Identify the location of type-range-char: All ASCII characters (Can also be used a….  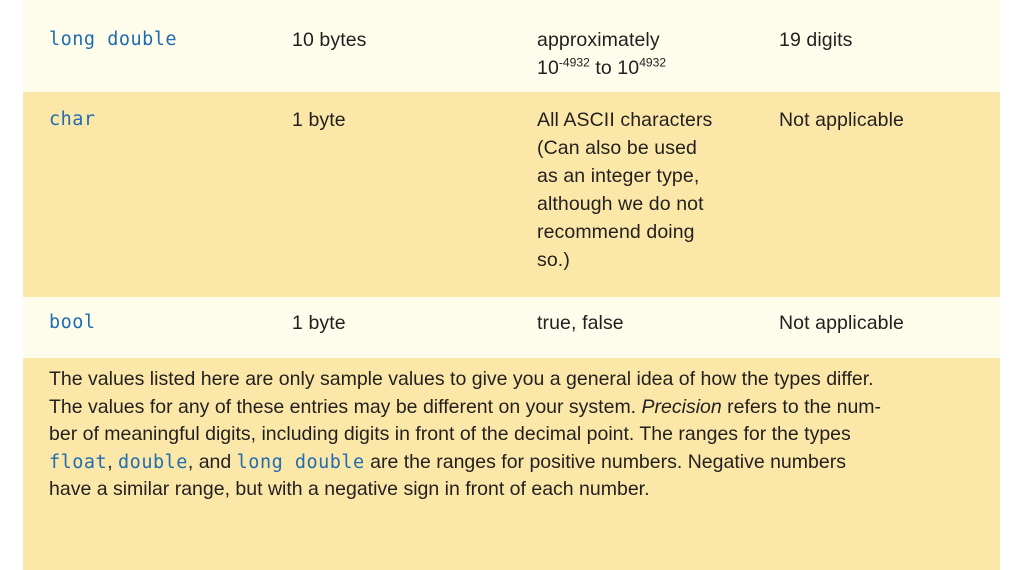
(625, 190).